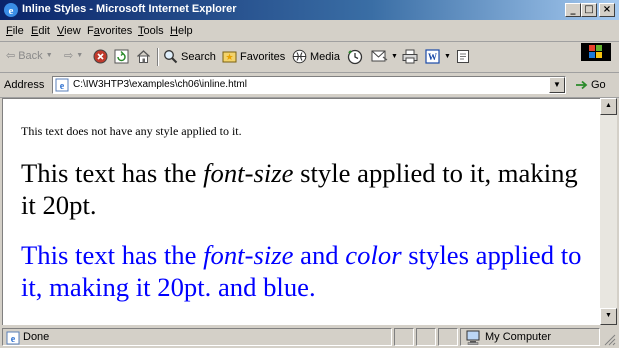 The width and height of the screenshot is (619, 348). I want to click on favorites-button: Favorites, so click(253, 56).